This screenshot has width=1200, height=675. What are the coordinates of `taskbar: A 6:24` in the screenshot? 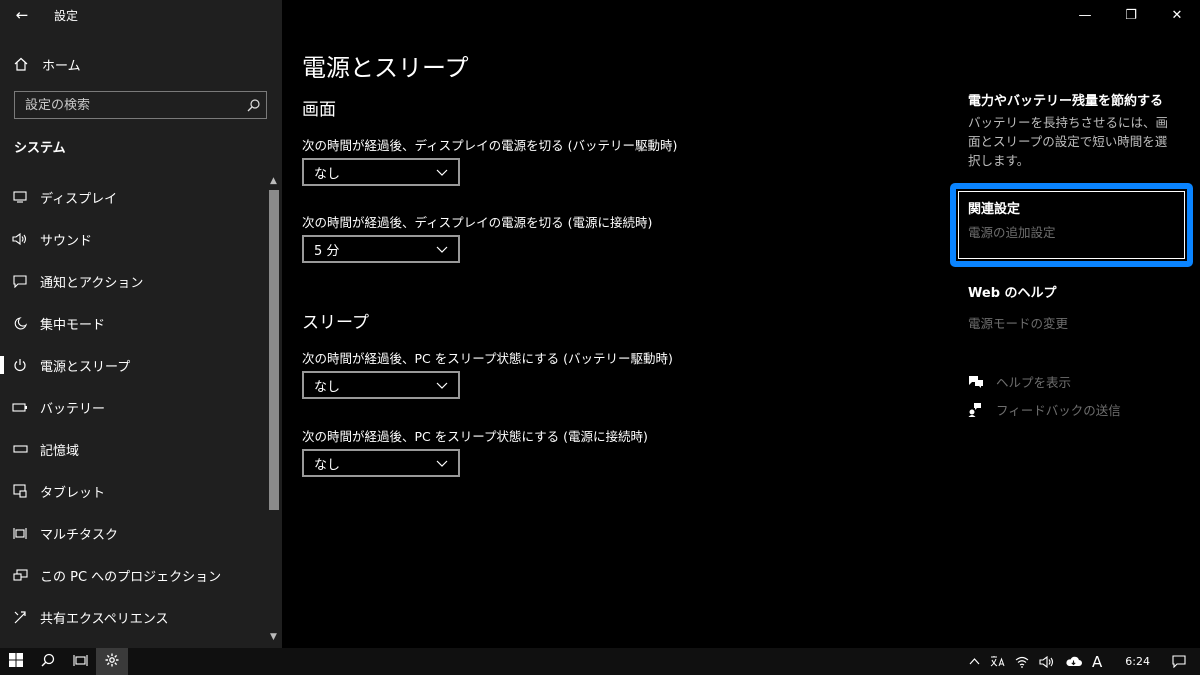 It's located at (600, 661).